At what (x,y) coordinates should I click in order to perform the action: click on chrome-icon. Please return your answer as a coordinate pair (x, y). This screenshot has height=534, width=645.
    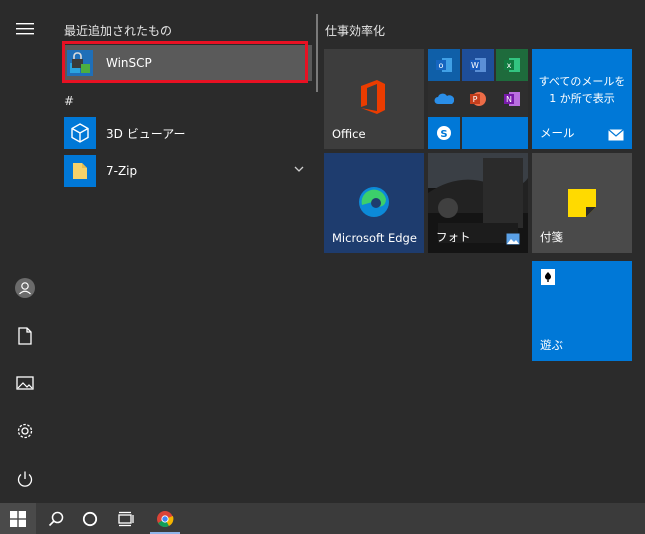
    Looking at the image, I should click on (165, 518).